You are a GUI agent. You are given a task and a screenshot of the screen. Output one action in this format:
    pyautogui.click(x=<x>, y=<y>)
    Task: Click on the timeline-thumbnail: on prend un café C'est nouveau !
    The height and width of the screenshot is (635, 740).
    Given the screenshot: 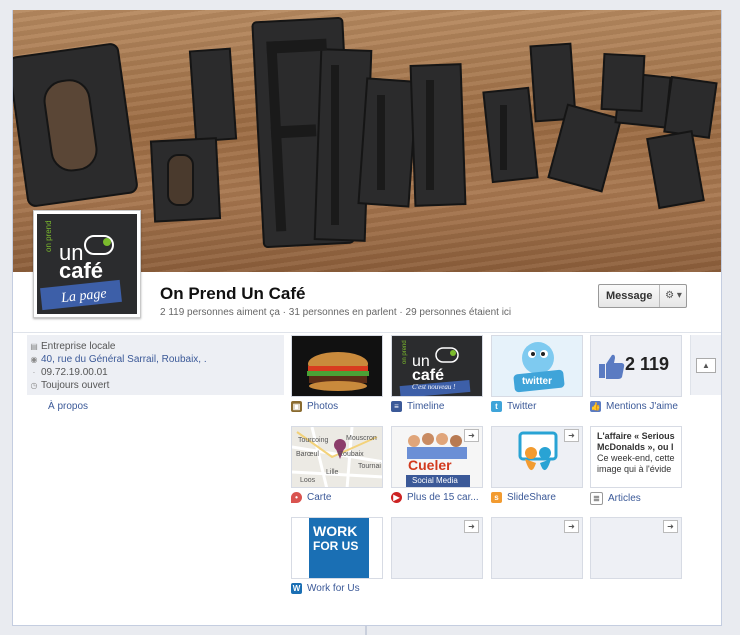 What is the action you would take?
    pyautogui.click(x=437, y=366)
    